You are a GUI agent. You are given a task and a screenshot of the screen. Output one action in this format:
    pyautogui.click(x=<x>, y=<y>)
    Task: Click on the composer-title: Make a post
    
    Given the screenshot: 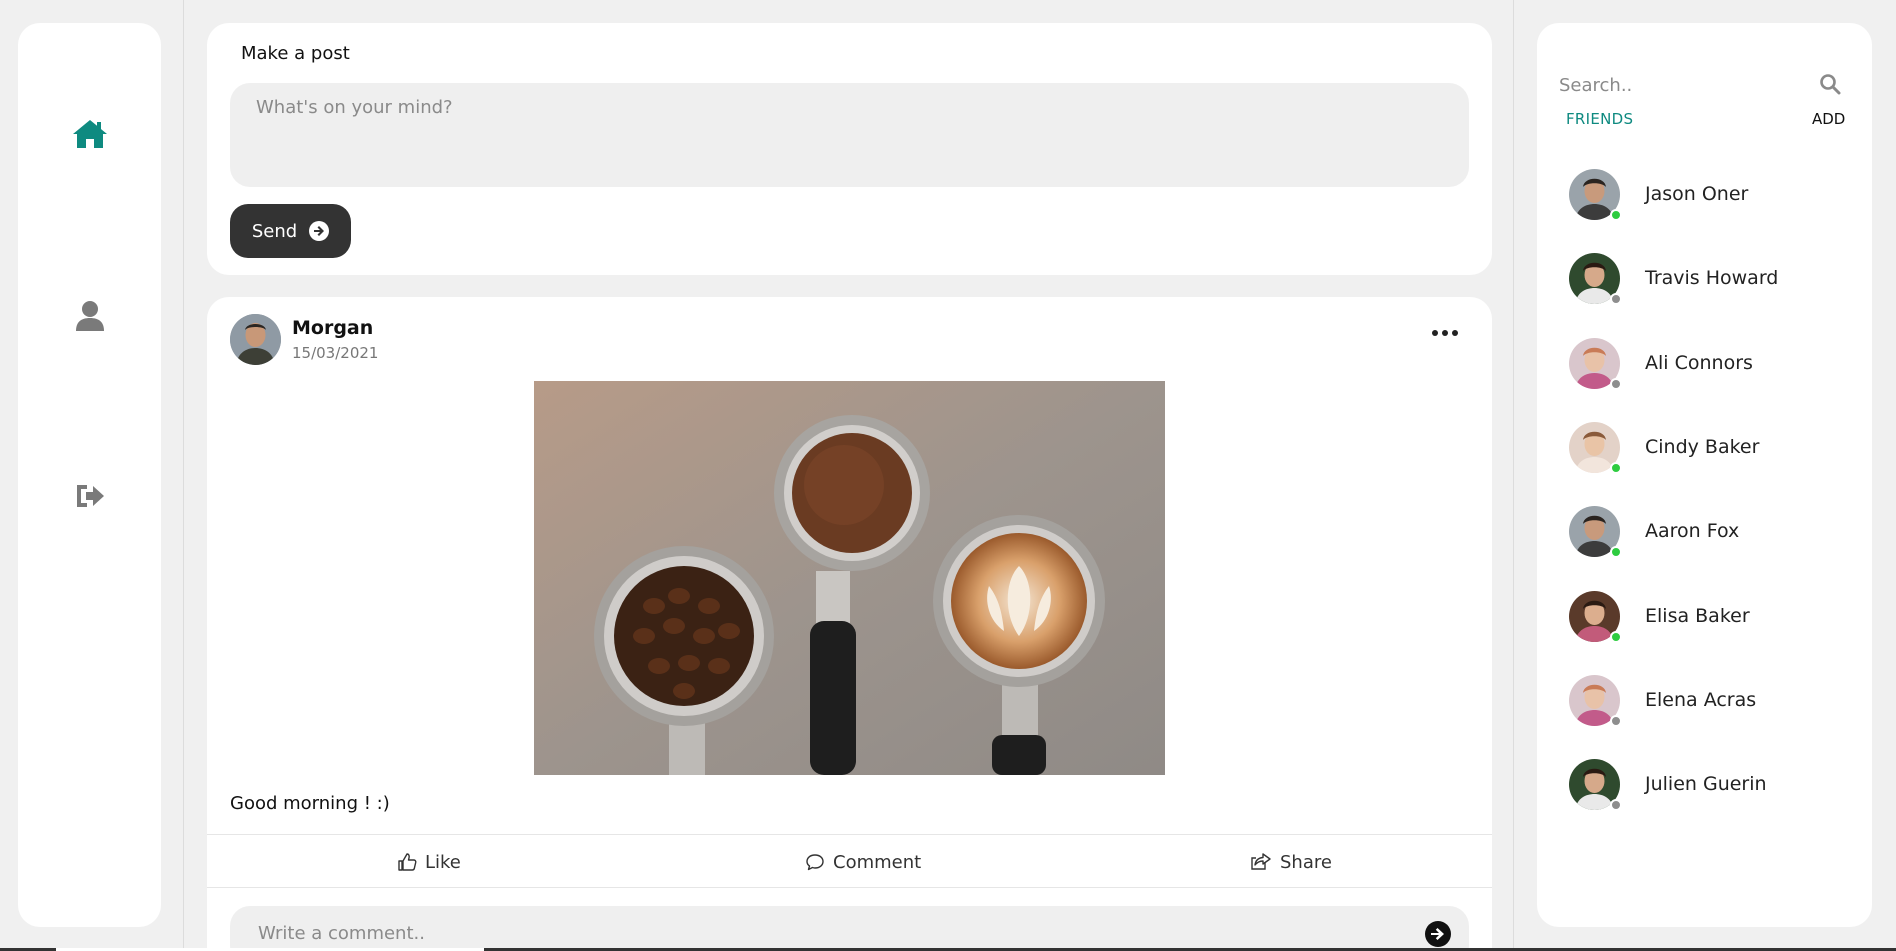 What is the action you would take?
    pyautogui.click(x=295, y=53)
    